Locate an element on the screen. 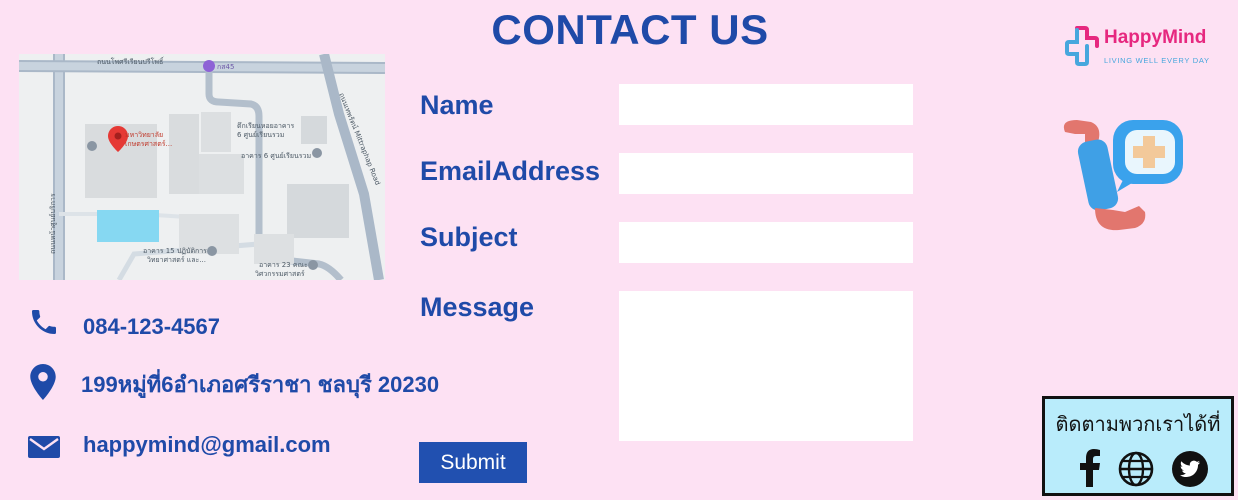 This screenshot has height=500, width=1238. map-road-left: ถนนหน้าศูนย์บริการ is located at coordinates (53, 223).